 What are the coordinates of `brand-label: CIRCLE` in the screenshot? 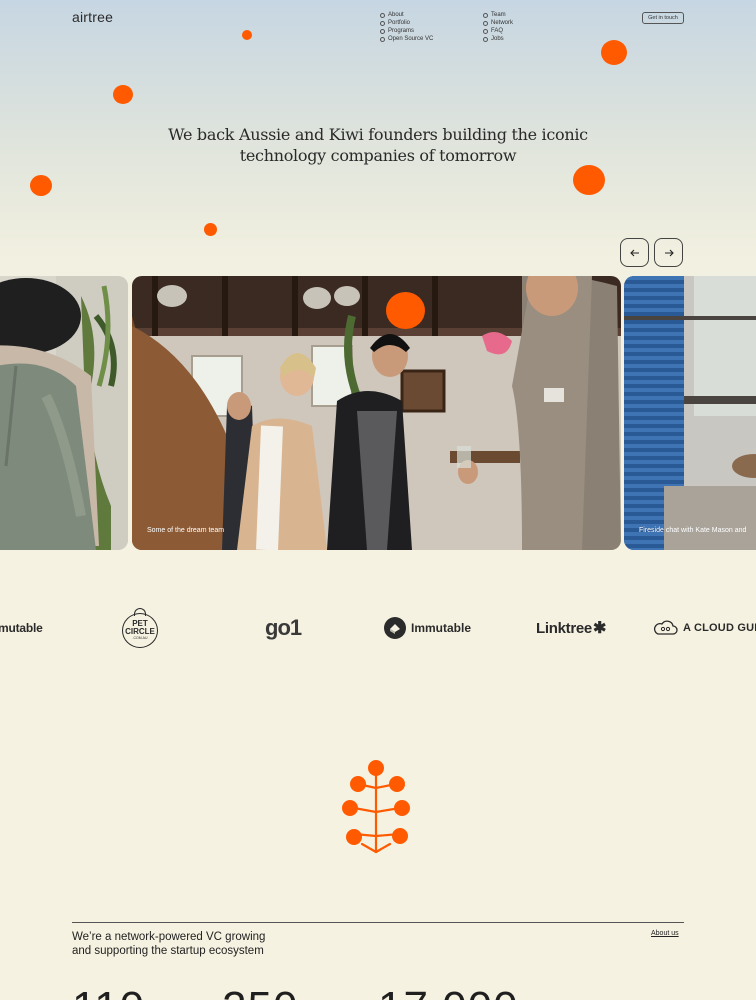 It's located at (140, 631).